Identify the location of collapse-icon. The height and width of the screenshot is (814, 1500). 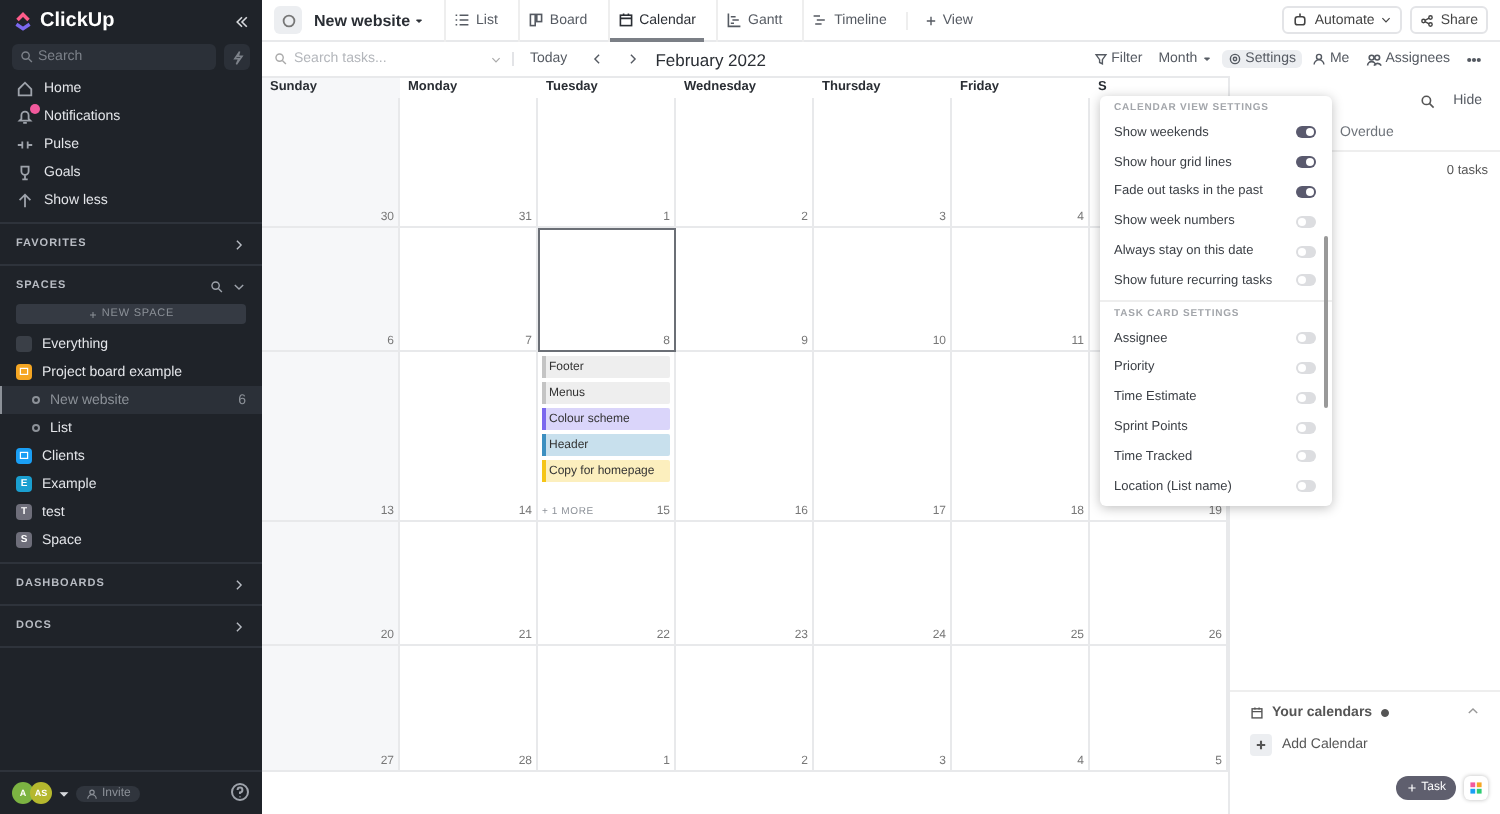
(242, 21).